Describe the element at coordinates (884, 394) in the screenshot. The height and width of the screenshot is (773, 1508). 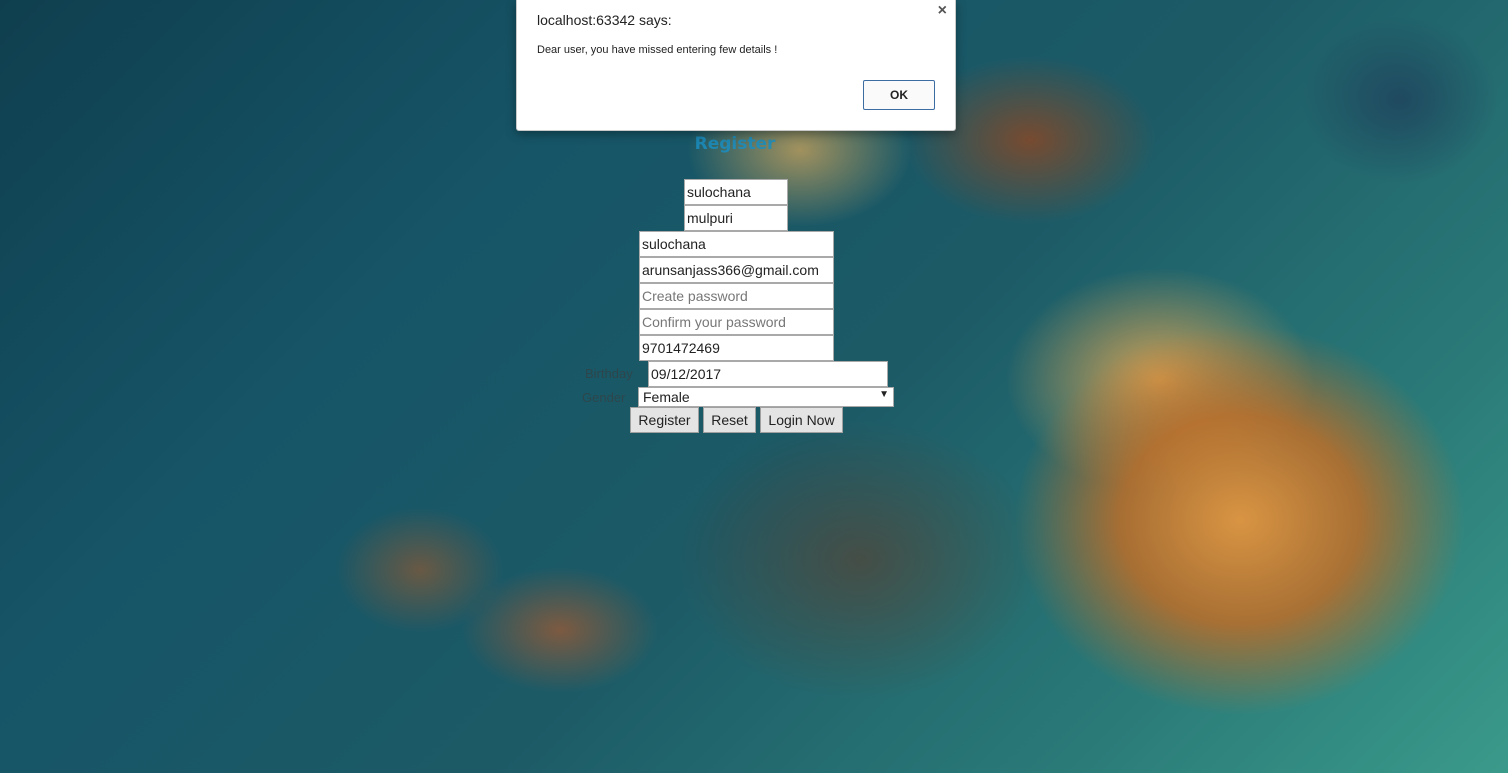
I see `chevron-down-icon: ▼` at that location.